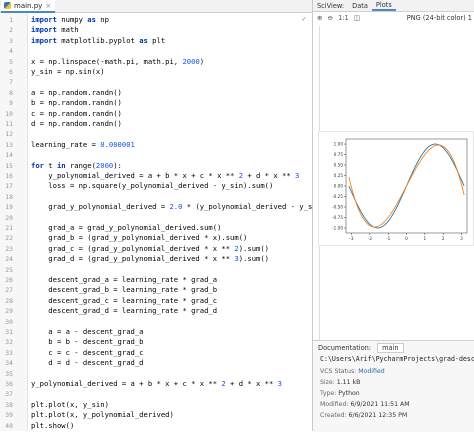 The image size is (474, 432). Describe the element at coordinates (126, 227) in the screenshot. I see `code-text: grad_a = grad_y_polynomial_derived.sum()` at that location.